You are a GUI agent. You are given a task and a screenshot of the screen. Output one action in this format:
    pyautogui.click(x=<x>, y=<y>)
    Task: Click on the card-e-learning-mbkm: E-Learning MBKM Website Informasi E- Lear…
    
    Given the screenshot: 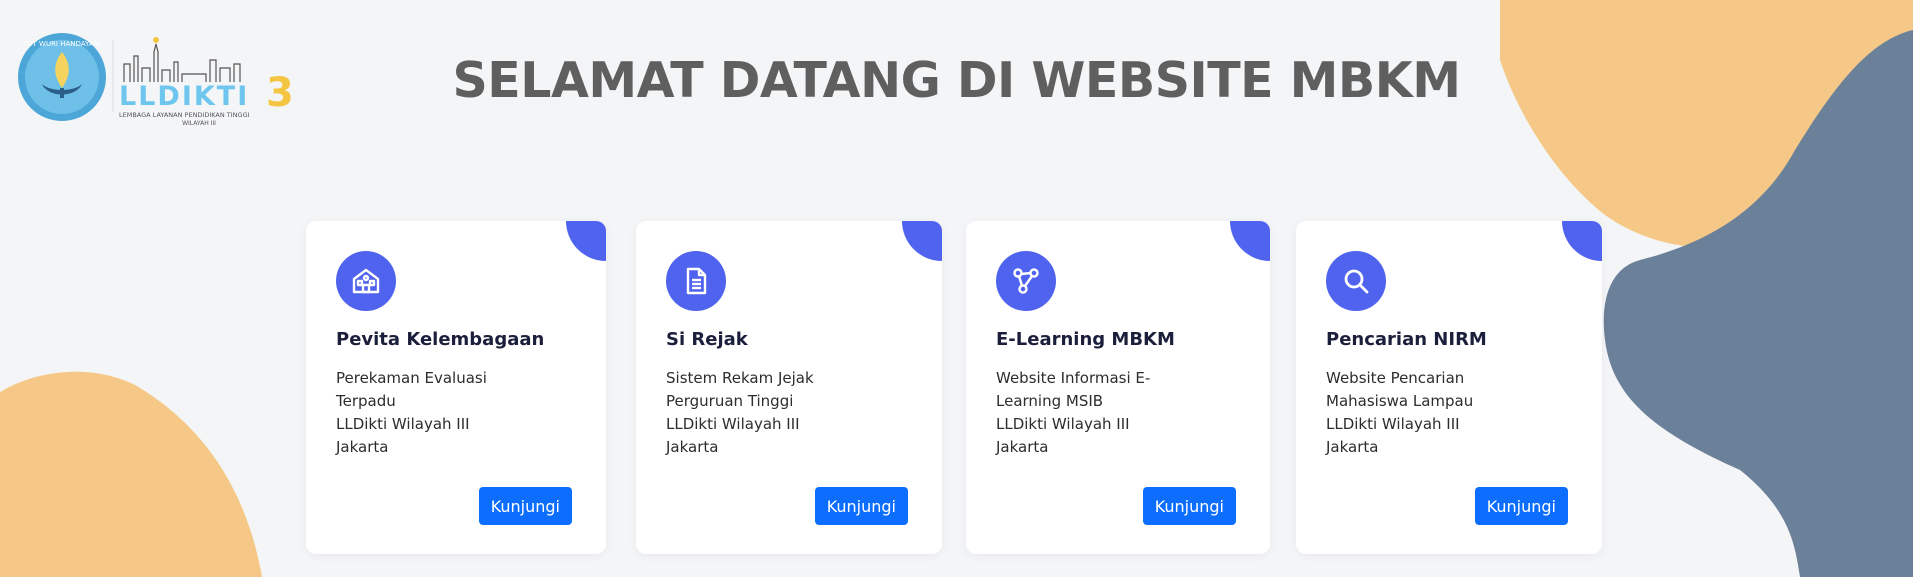 What is the action you would take?
    pyautogui.click(x=1118, y=387)
    